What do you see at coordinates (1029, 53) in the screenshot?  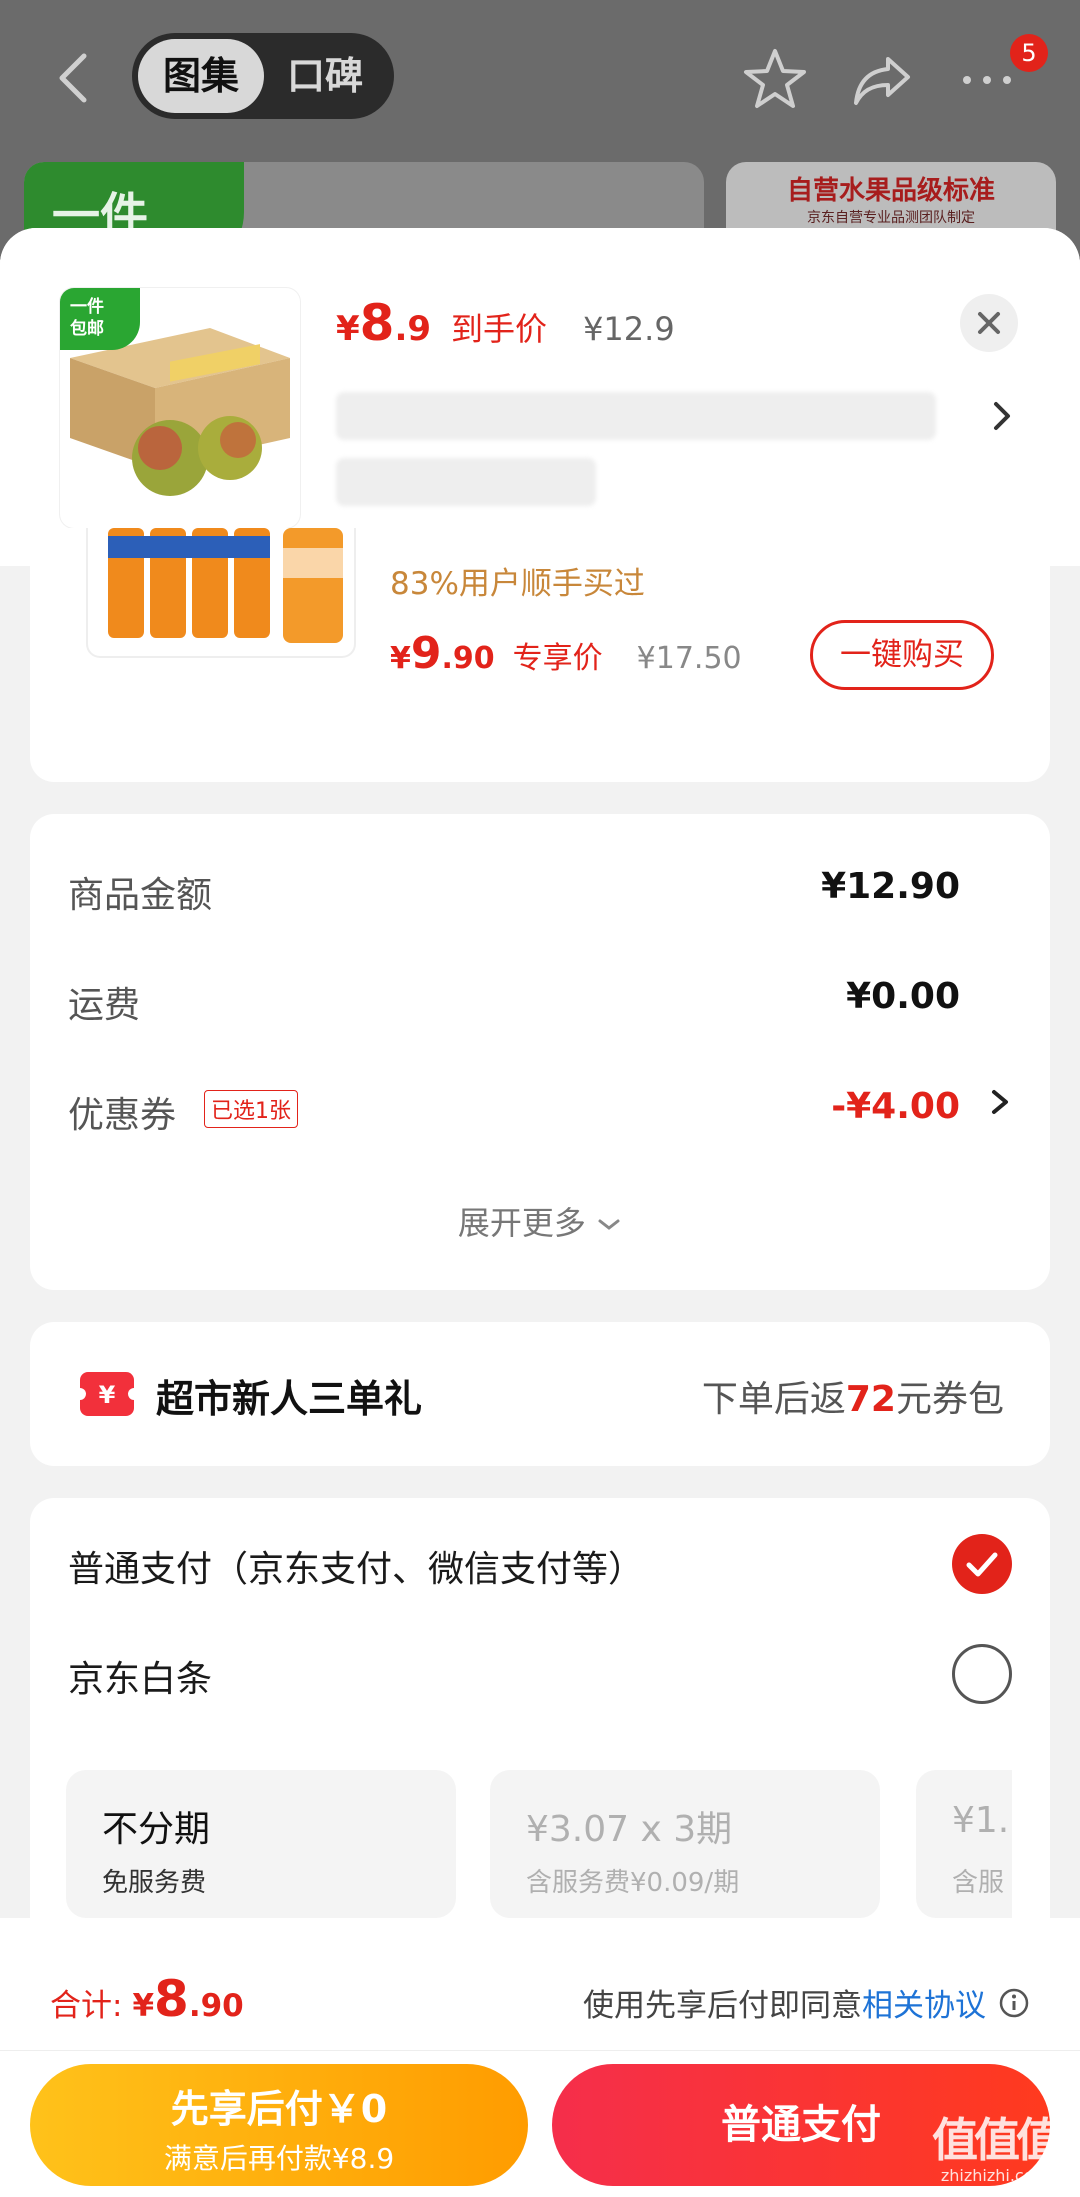 I see `message-count-badge: 5` at bounding box center [1029, 53].